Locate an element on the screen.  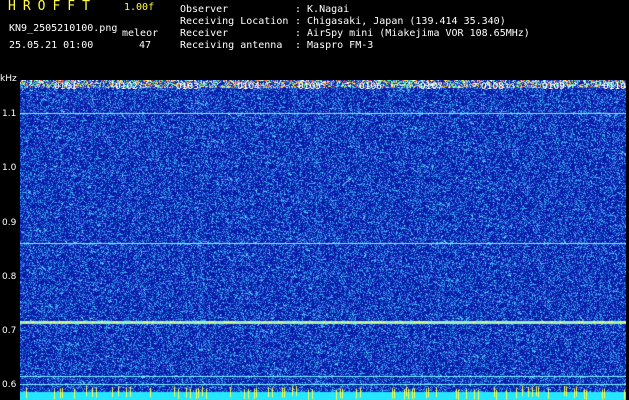
receiver-label: Receiver is located at coordinates (204, 33).